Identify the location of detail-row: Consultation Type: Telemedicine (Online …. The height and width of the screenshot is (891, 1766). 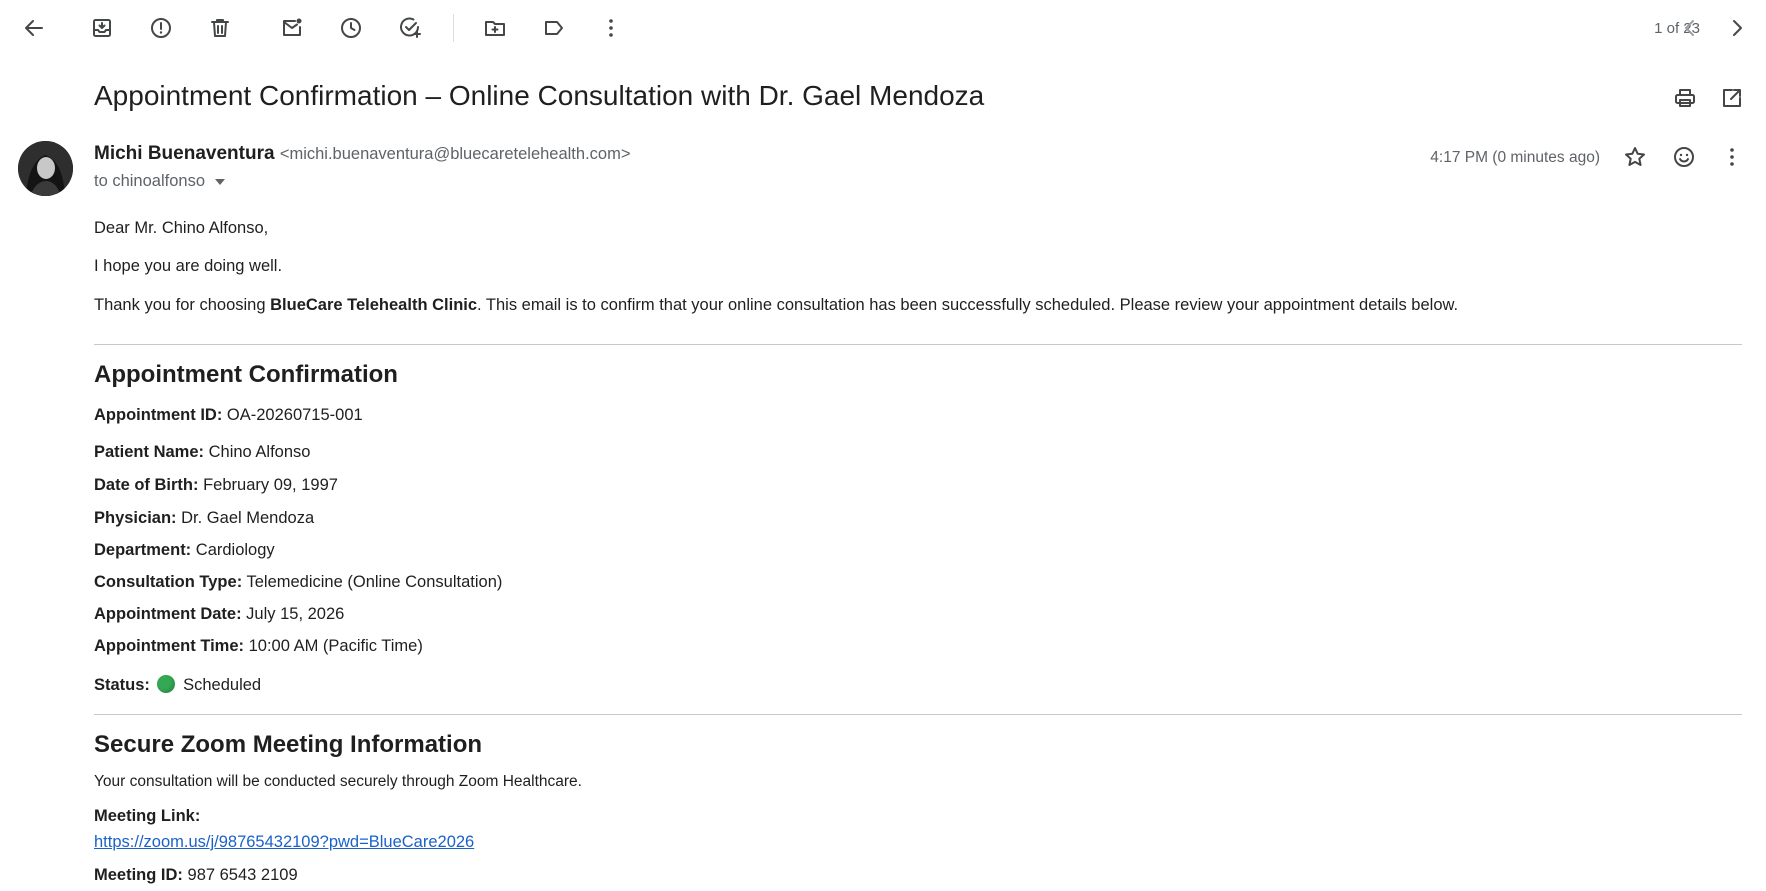
(298, 582).